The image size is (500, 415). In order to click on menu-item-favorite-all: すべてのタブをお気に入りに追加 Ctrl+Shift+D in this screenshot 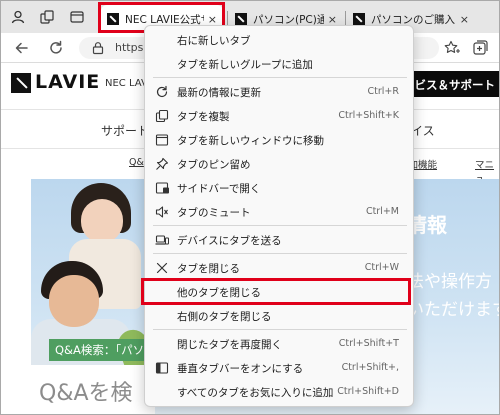, I will do `click(279, 392)`.